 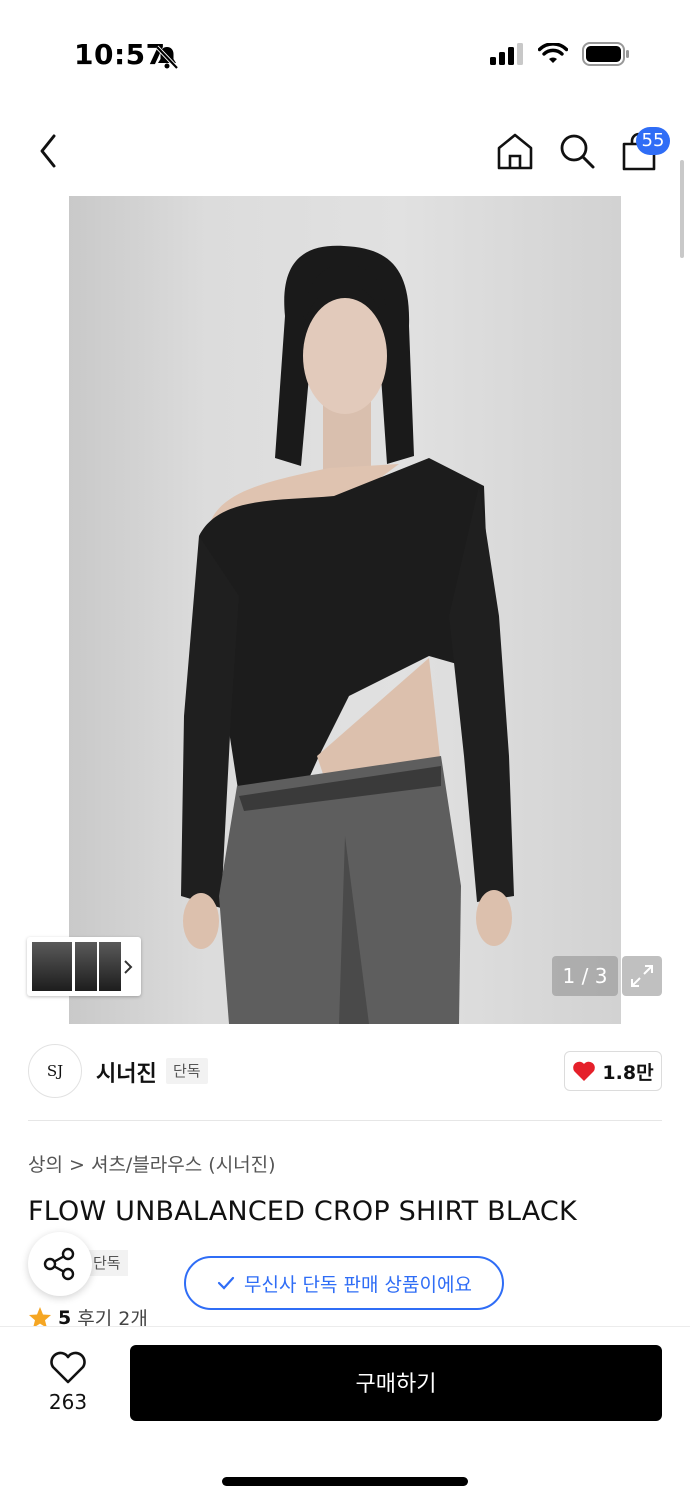 What do you see at coordinates (345, 1481) in the screenshot?
I see `home-indicator` at bounding box center [345, 1481].